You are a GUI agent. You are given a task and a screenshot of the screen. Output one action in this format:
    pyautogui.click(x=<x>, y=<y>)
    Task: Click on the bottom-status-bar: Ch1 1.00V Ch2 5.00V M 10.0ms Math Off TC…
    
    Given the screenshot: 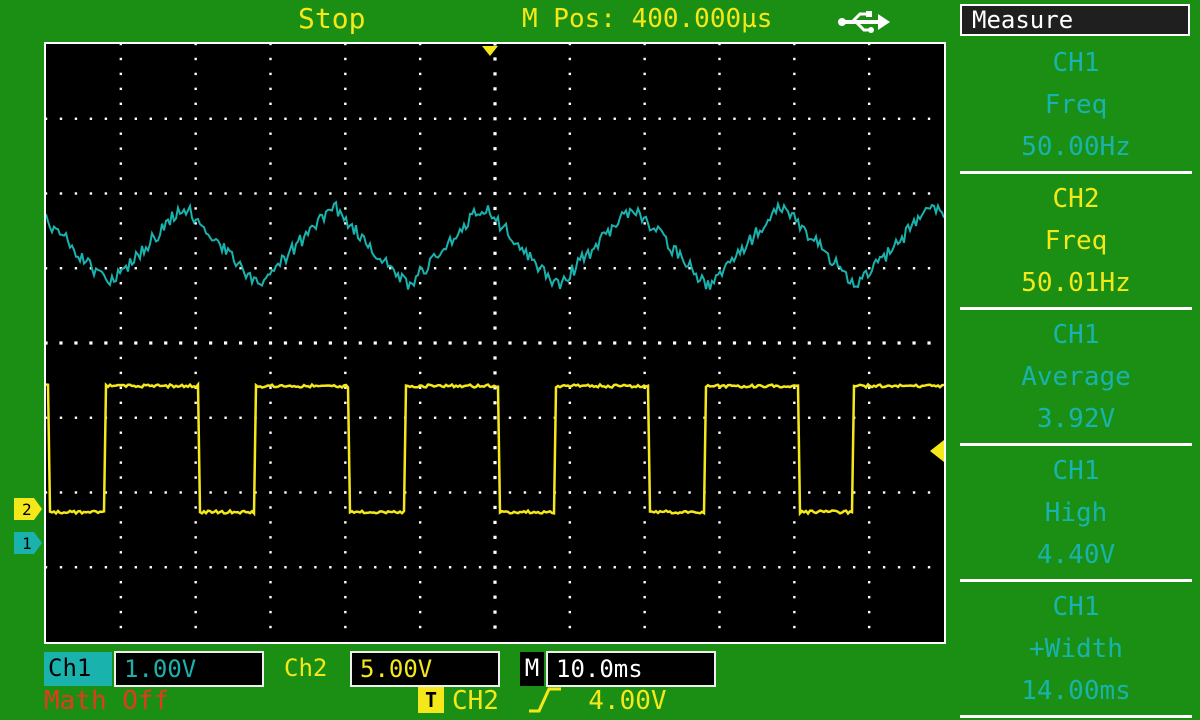 What is the action you would take?
    pyautogui.click(x=477, y=683)
    